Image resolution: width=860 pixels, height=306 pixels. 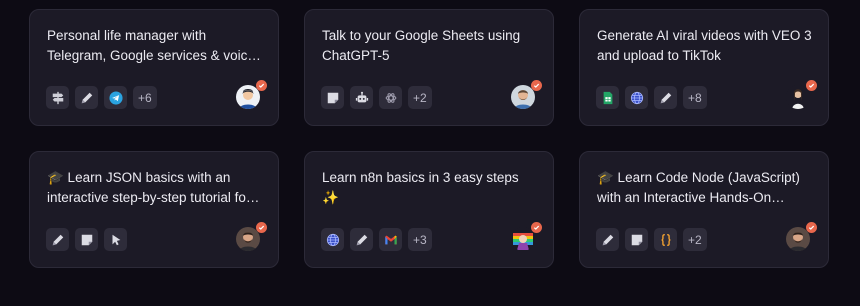 I want to click on cursor-icon, so click(x=115, y=239).